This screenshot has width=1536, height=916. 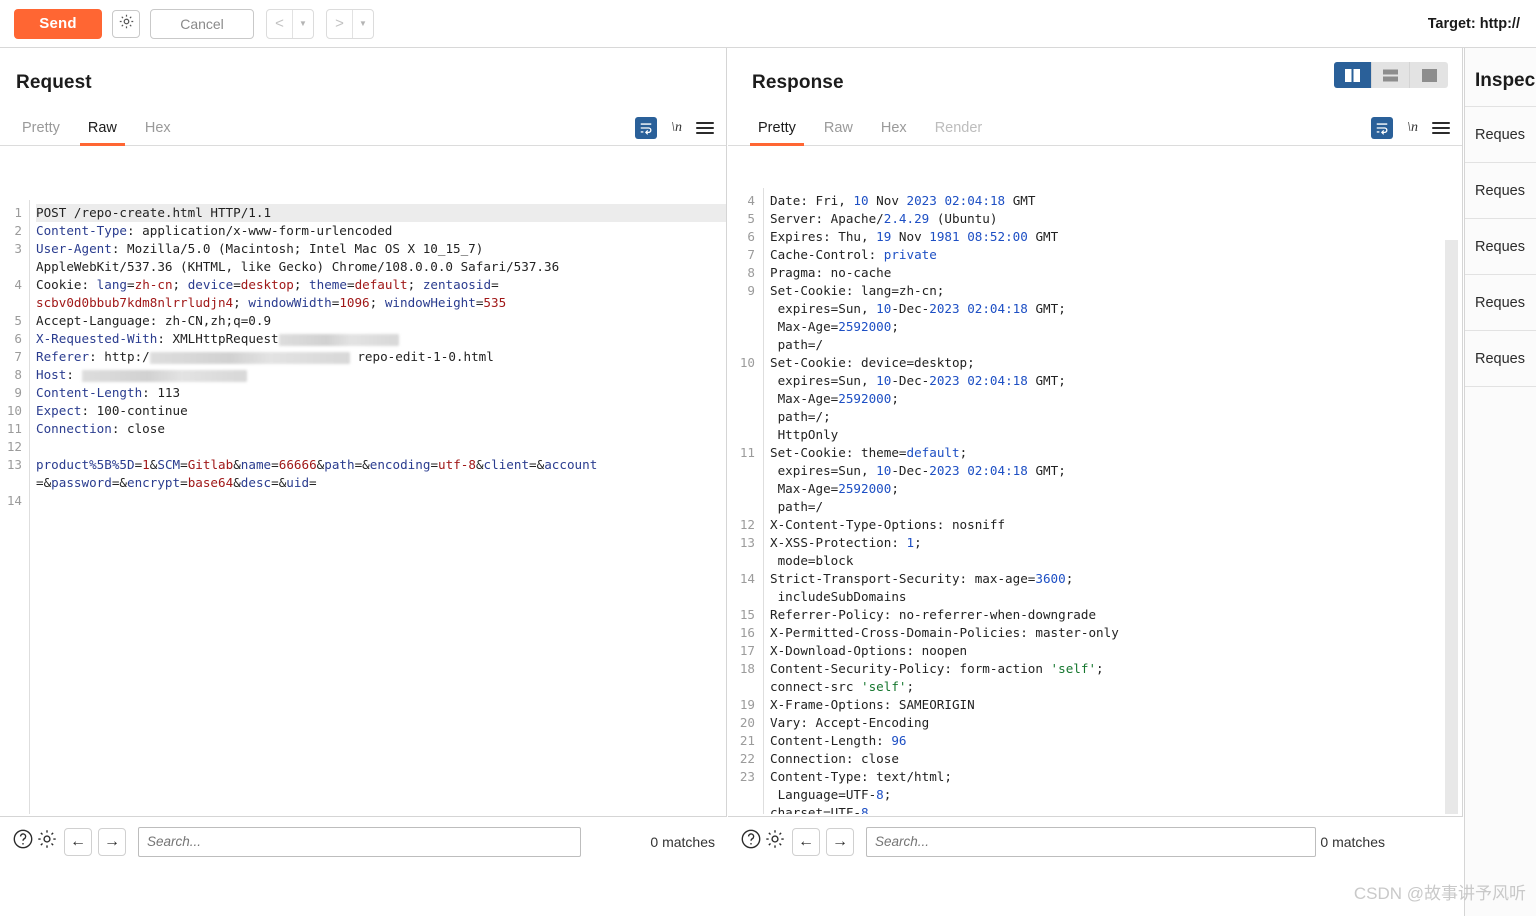 What do you see at coordinates (1353, 75) in the screenshot?
I see `side-by-side-layout-button` at bounding box center [1353, 75].